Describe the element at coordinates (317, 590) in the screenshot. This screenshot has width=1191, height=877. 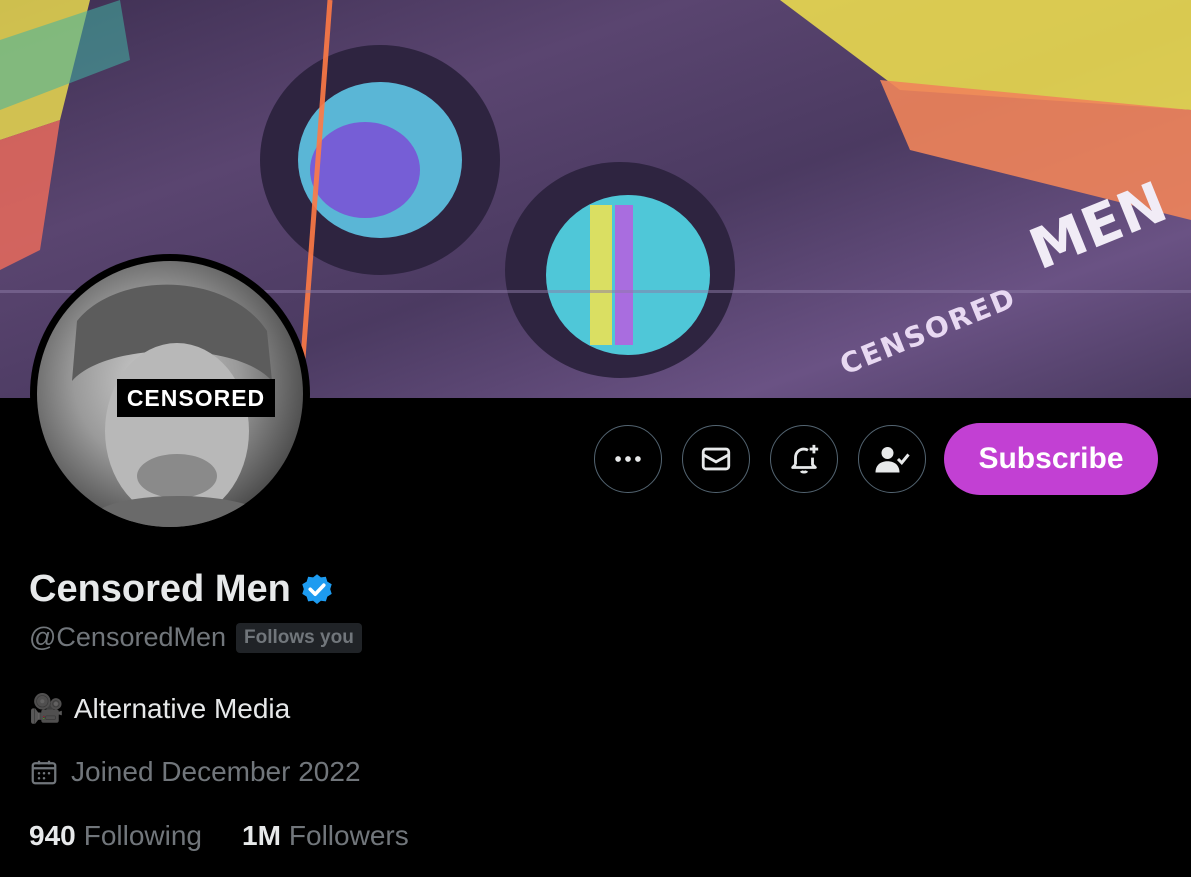
I see `verified-badge-icon` at that location.